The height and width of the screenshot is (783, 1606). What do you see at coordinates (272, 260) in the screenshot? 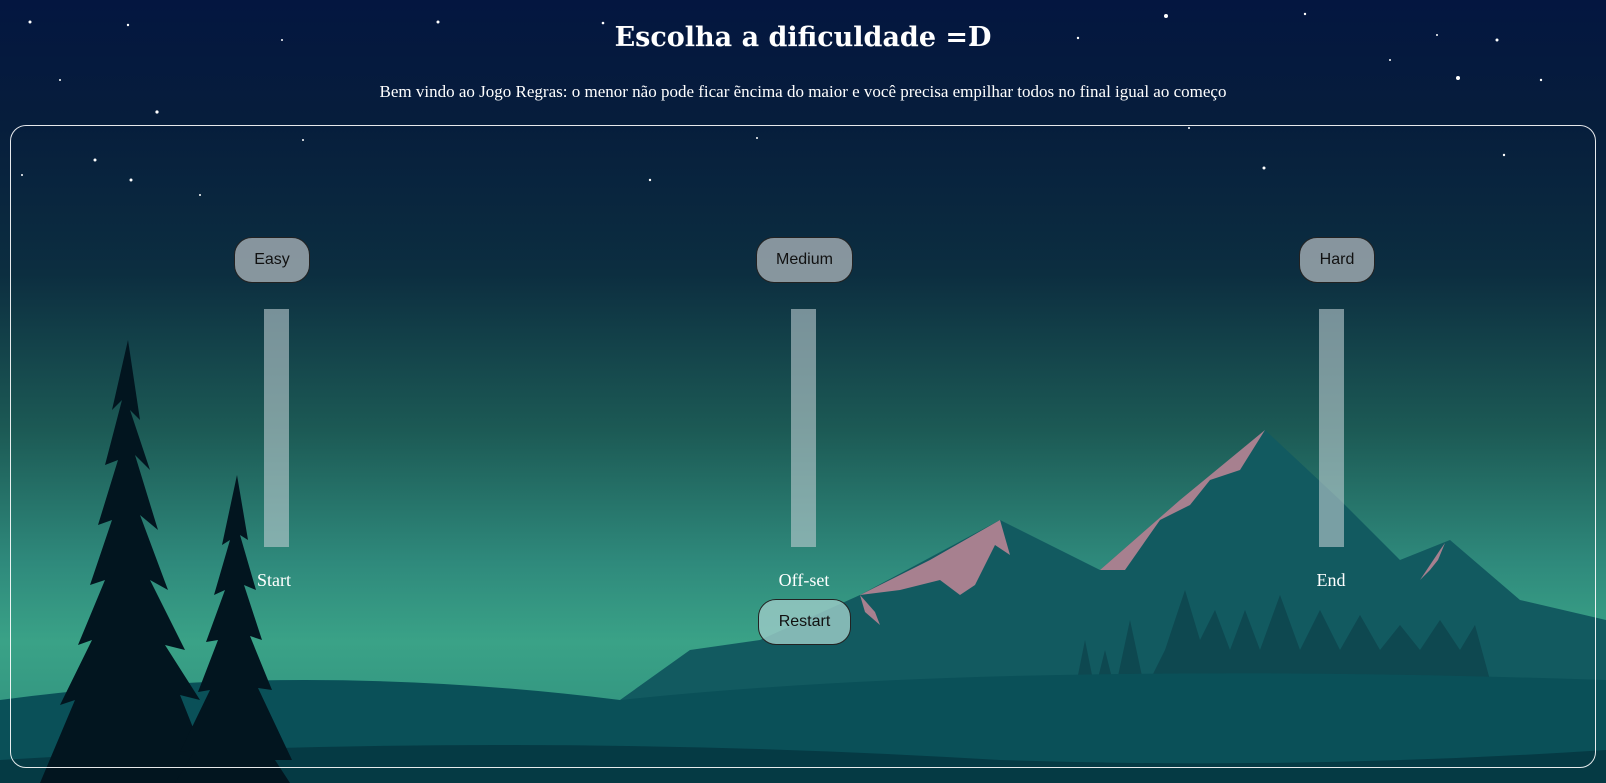
I see `easy-button: Easy` at bounding box center [272, 260].